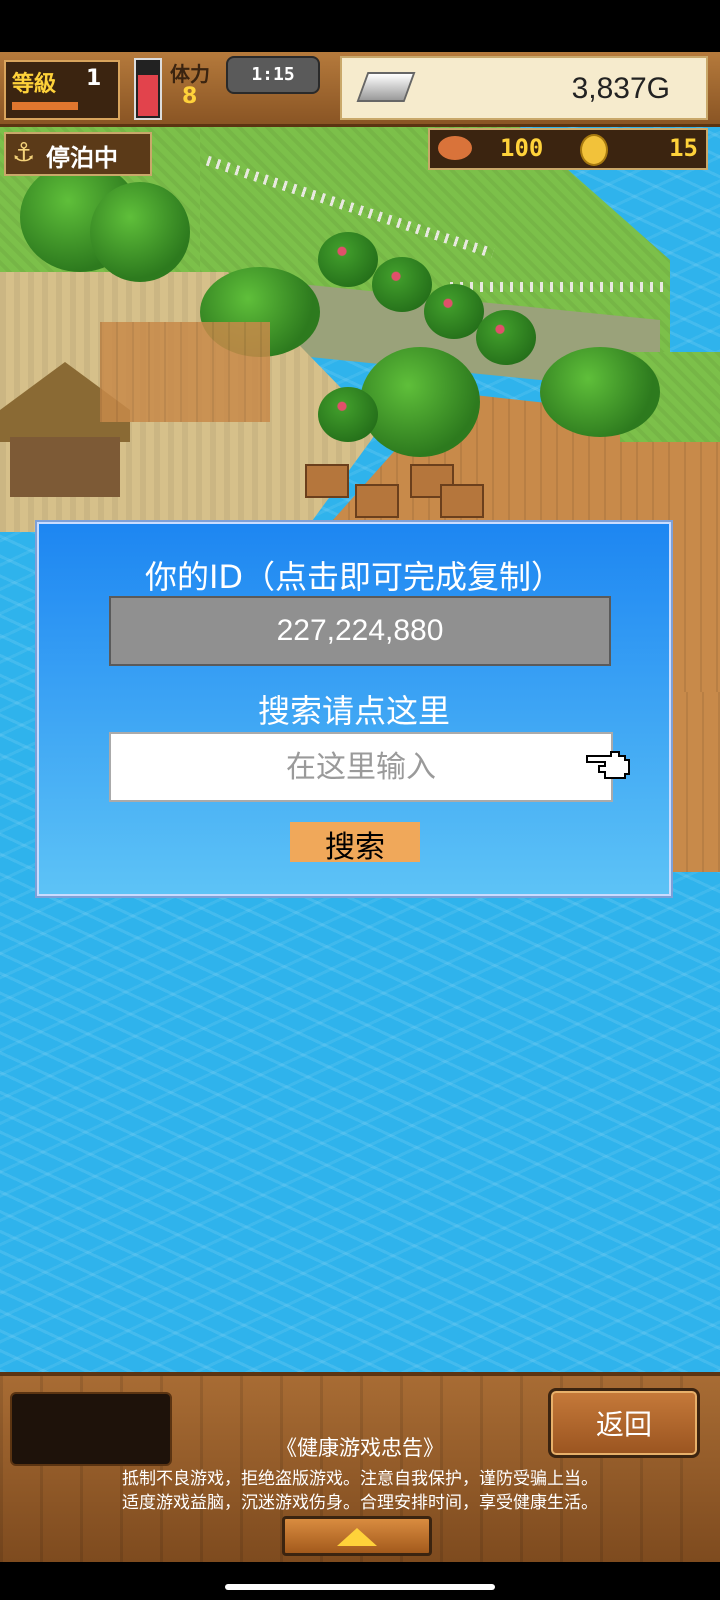 The width and height of the screenshot is (720, 1600). Describe the element at coordinates (190, 74) in the screenshot. I see `stamina-label: 体力` at that location.